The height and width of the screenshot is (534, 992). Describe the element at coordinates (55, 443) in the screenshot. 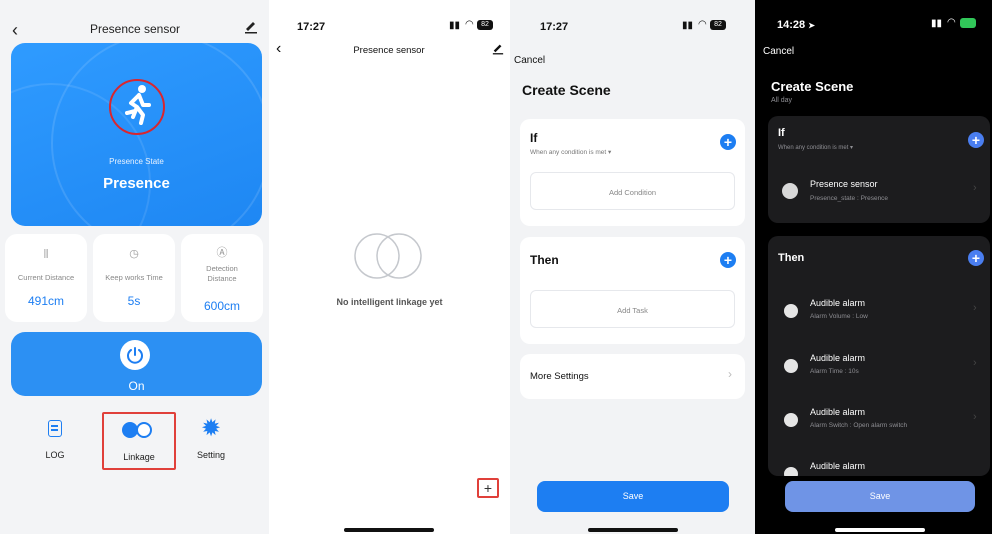

I see `nav-log: LOG` at that location.